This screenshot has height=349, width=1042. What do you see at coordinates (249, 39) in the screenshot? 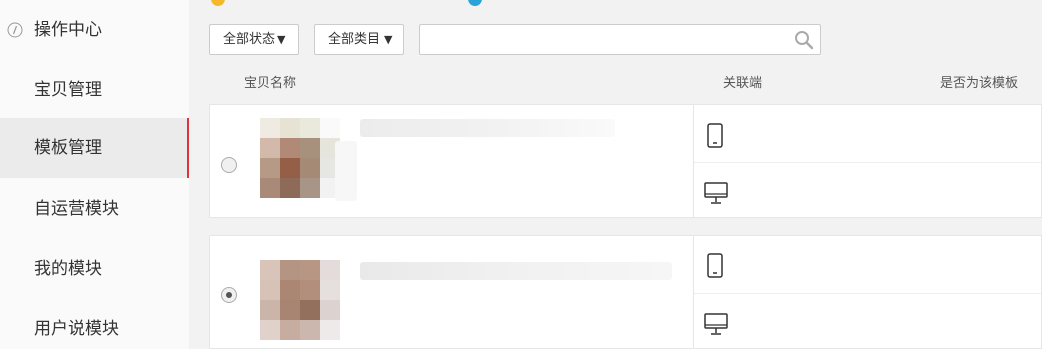
I see `status-filter-label: 全部状态` at bounding box center [249, 39].